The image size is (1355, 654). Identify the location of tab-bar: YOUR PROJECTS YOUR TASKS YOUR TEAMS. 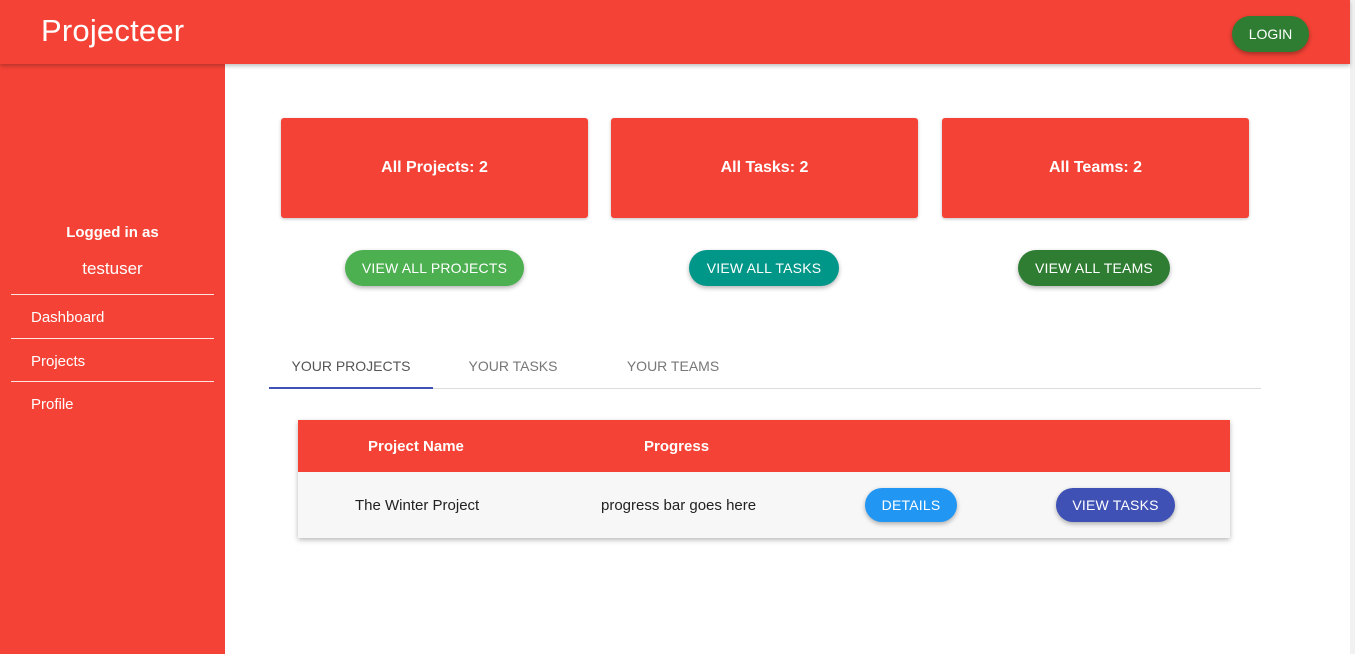
(765, 367).